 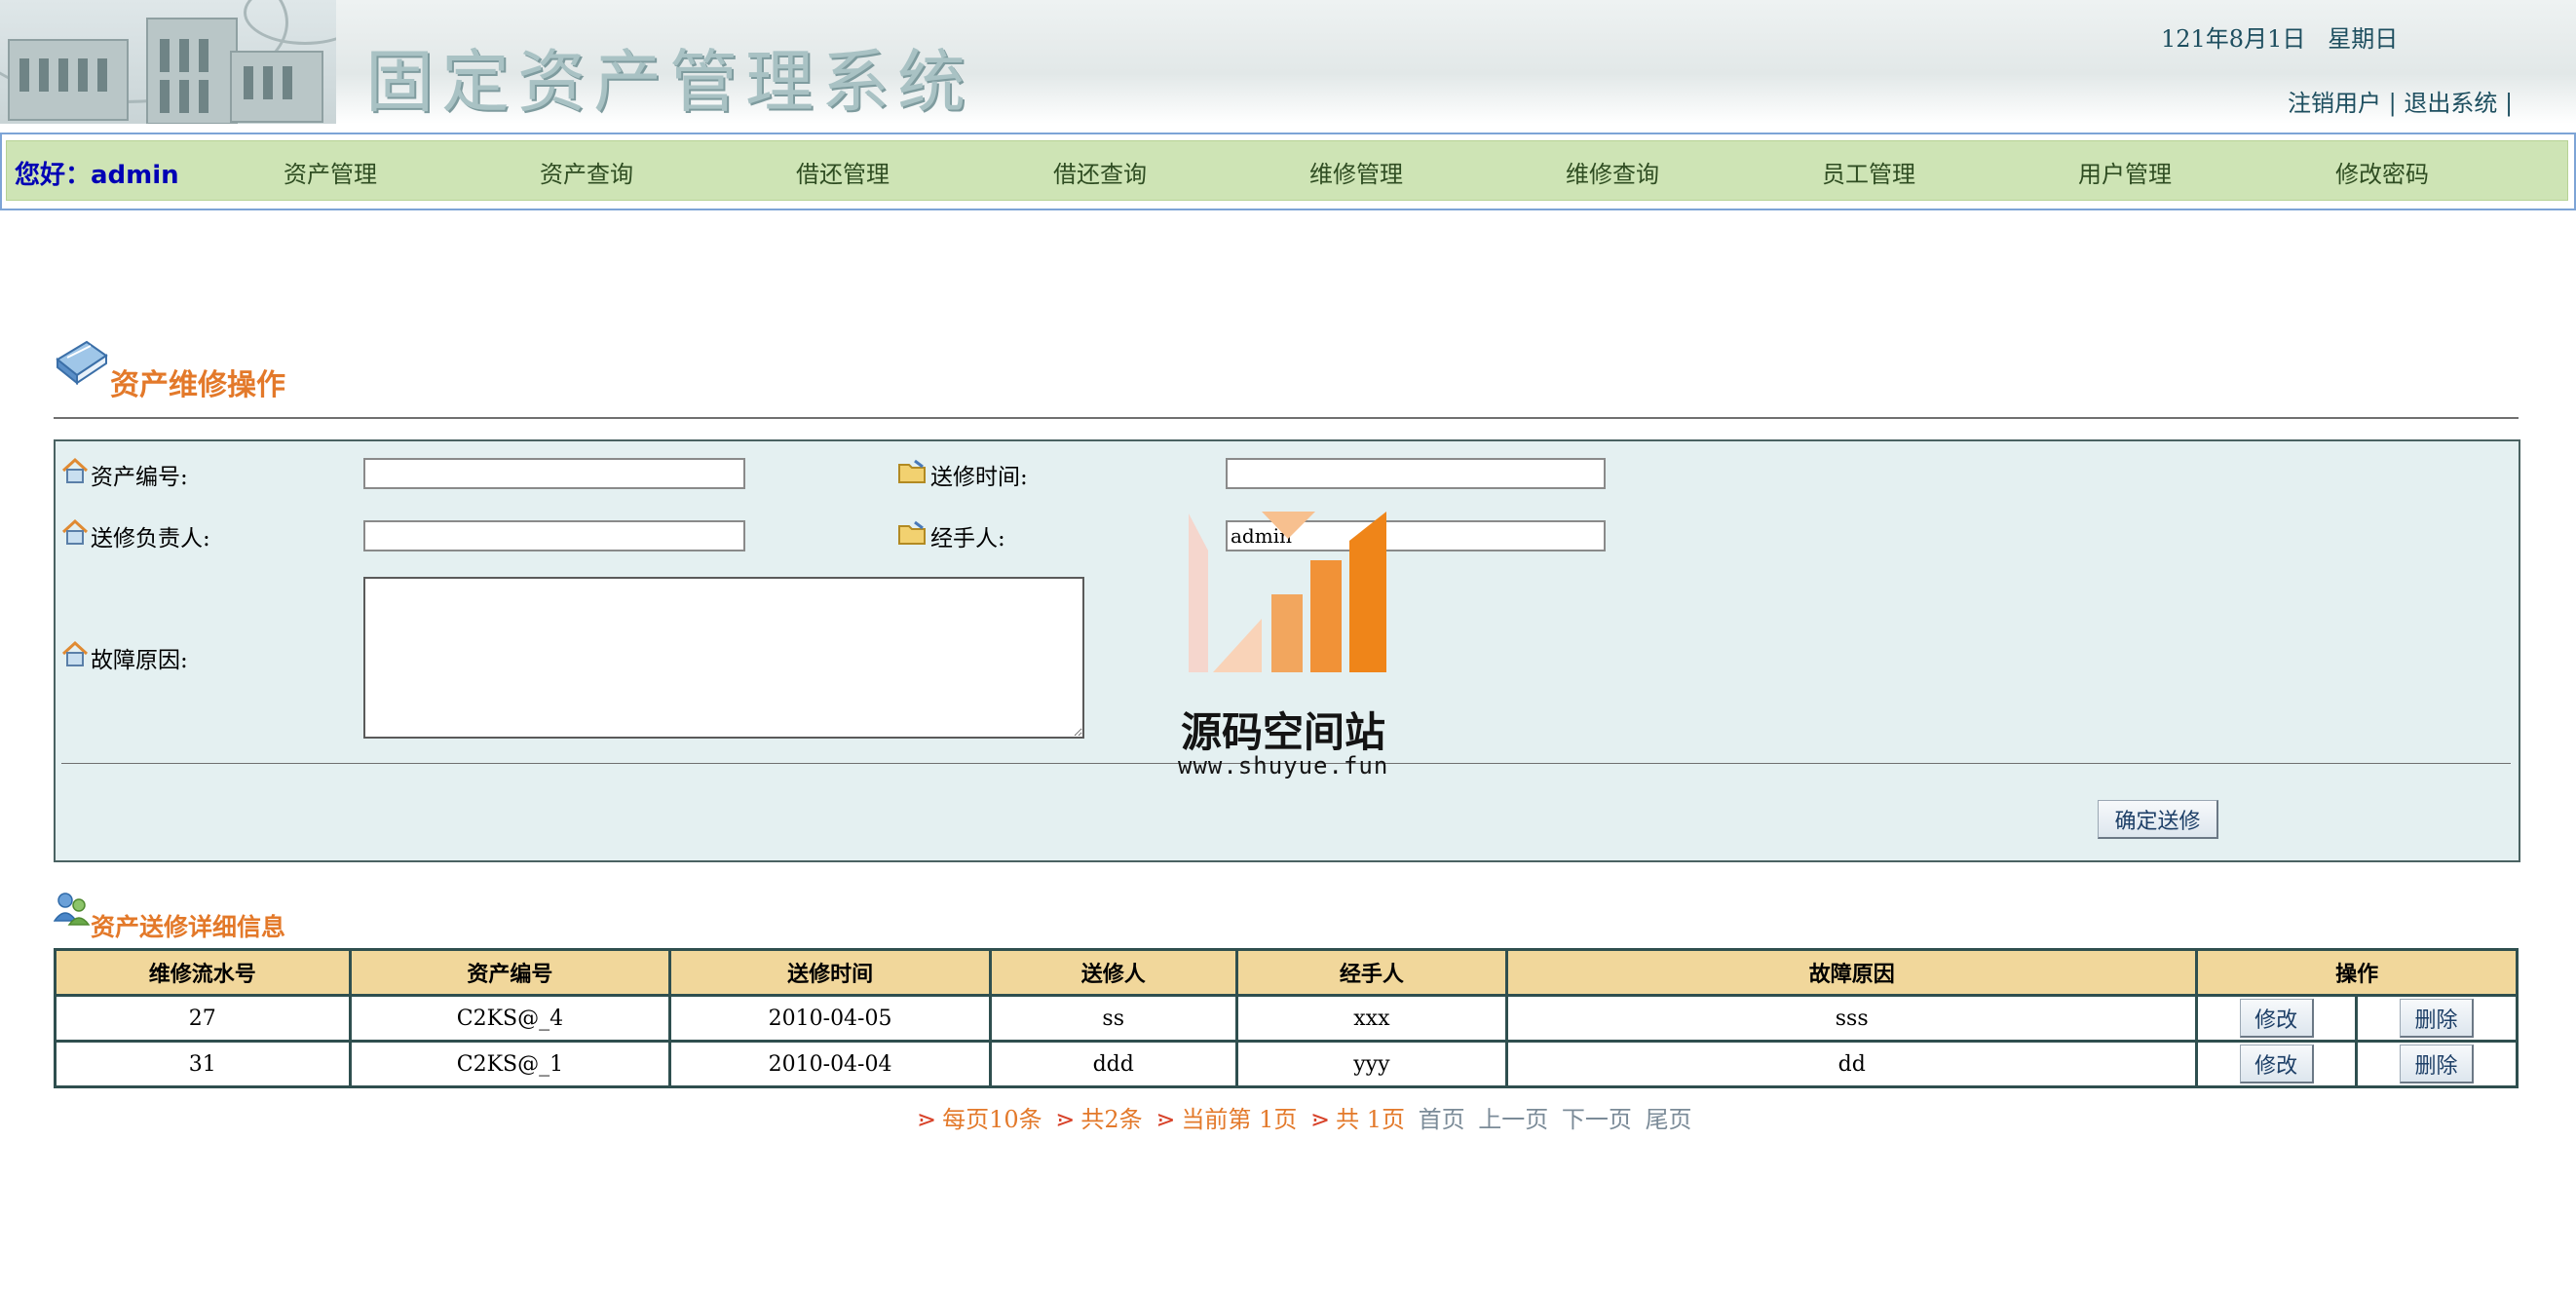 I want to click on send-time-label-text: 送修时间:, so click(x=979, y=478).